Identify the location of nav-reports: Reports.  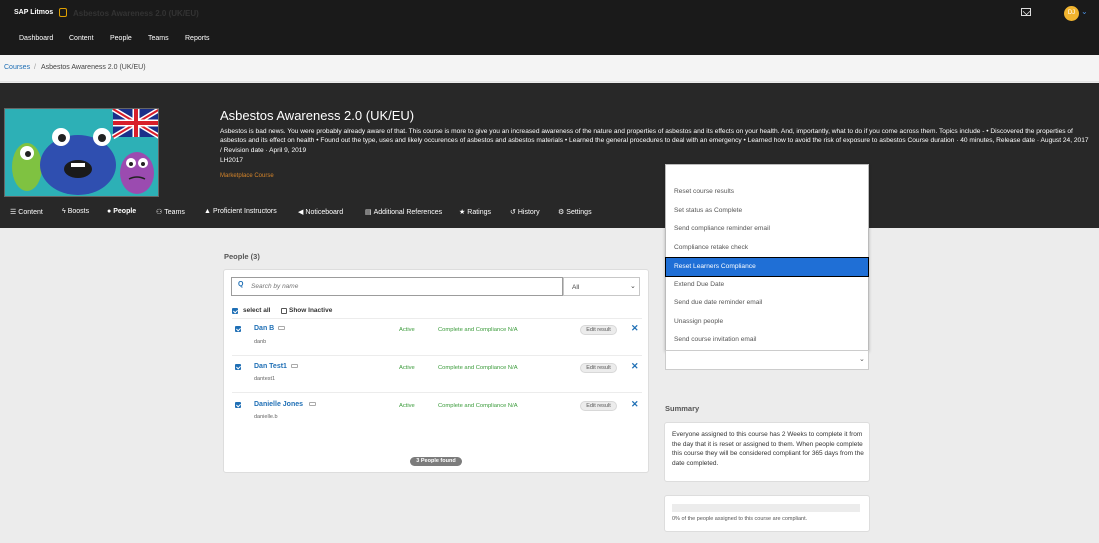
(197, 38).